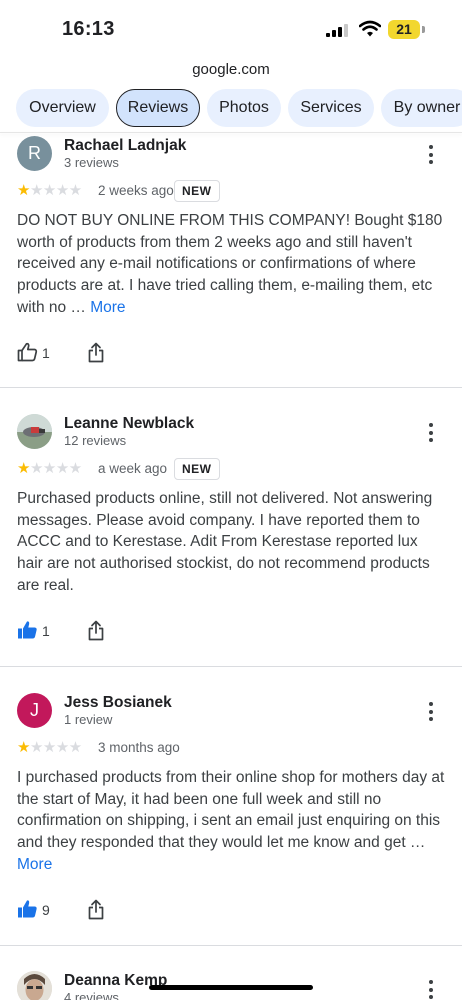 This screenshot has width=462, height=1000. Describe the element at coordinates (125, 146) in the screenshot. I see `reviewer-name: Rachael Ladnjak` at that location.